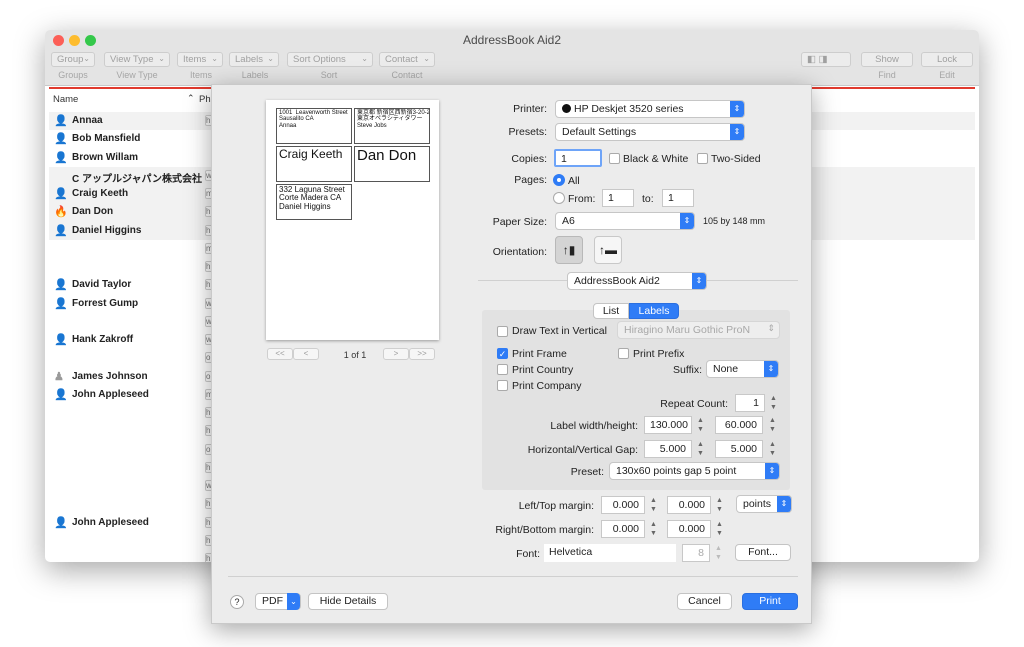  I want to click on pages-from-field: 1, so click(618, 198).